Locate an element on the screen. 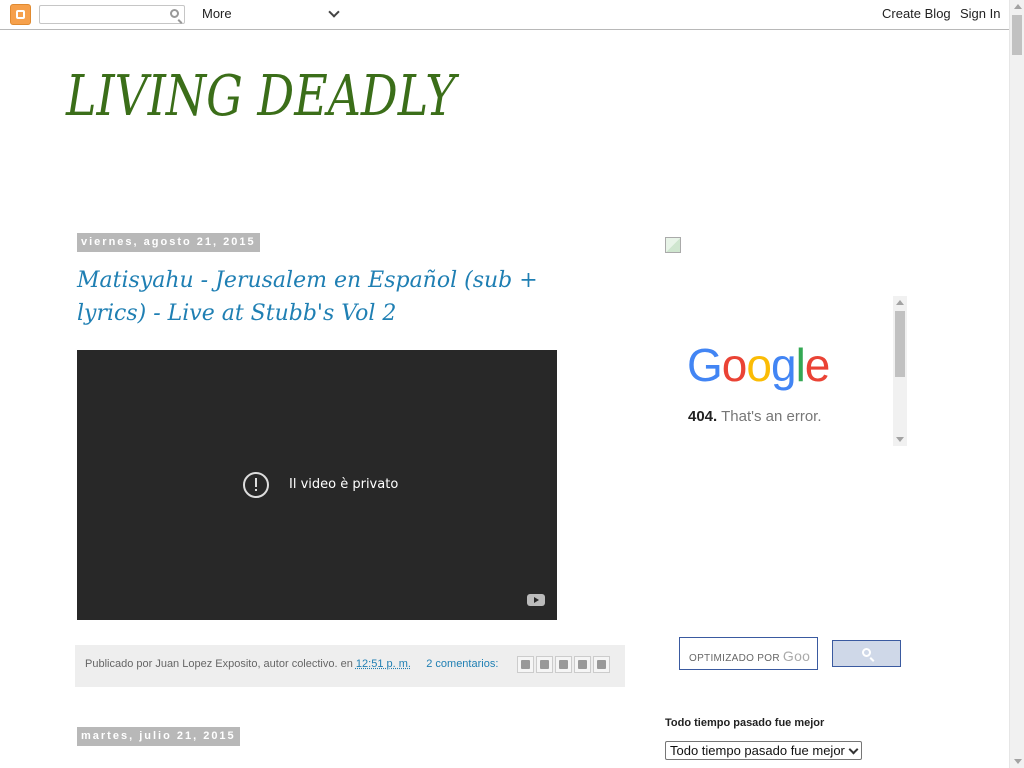 The height and width of the screenshot is (768, 1024). blogger-icon is located at coordinates (544, 664).